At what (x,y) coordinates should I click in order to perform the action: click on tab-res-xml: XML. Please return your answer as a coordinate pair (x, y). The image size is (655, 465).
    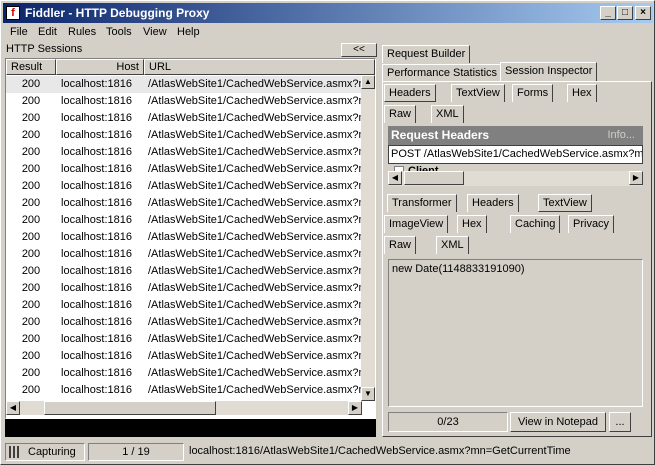
    Looking at the image, I should click on (452, 245).